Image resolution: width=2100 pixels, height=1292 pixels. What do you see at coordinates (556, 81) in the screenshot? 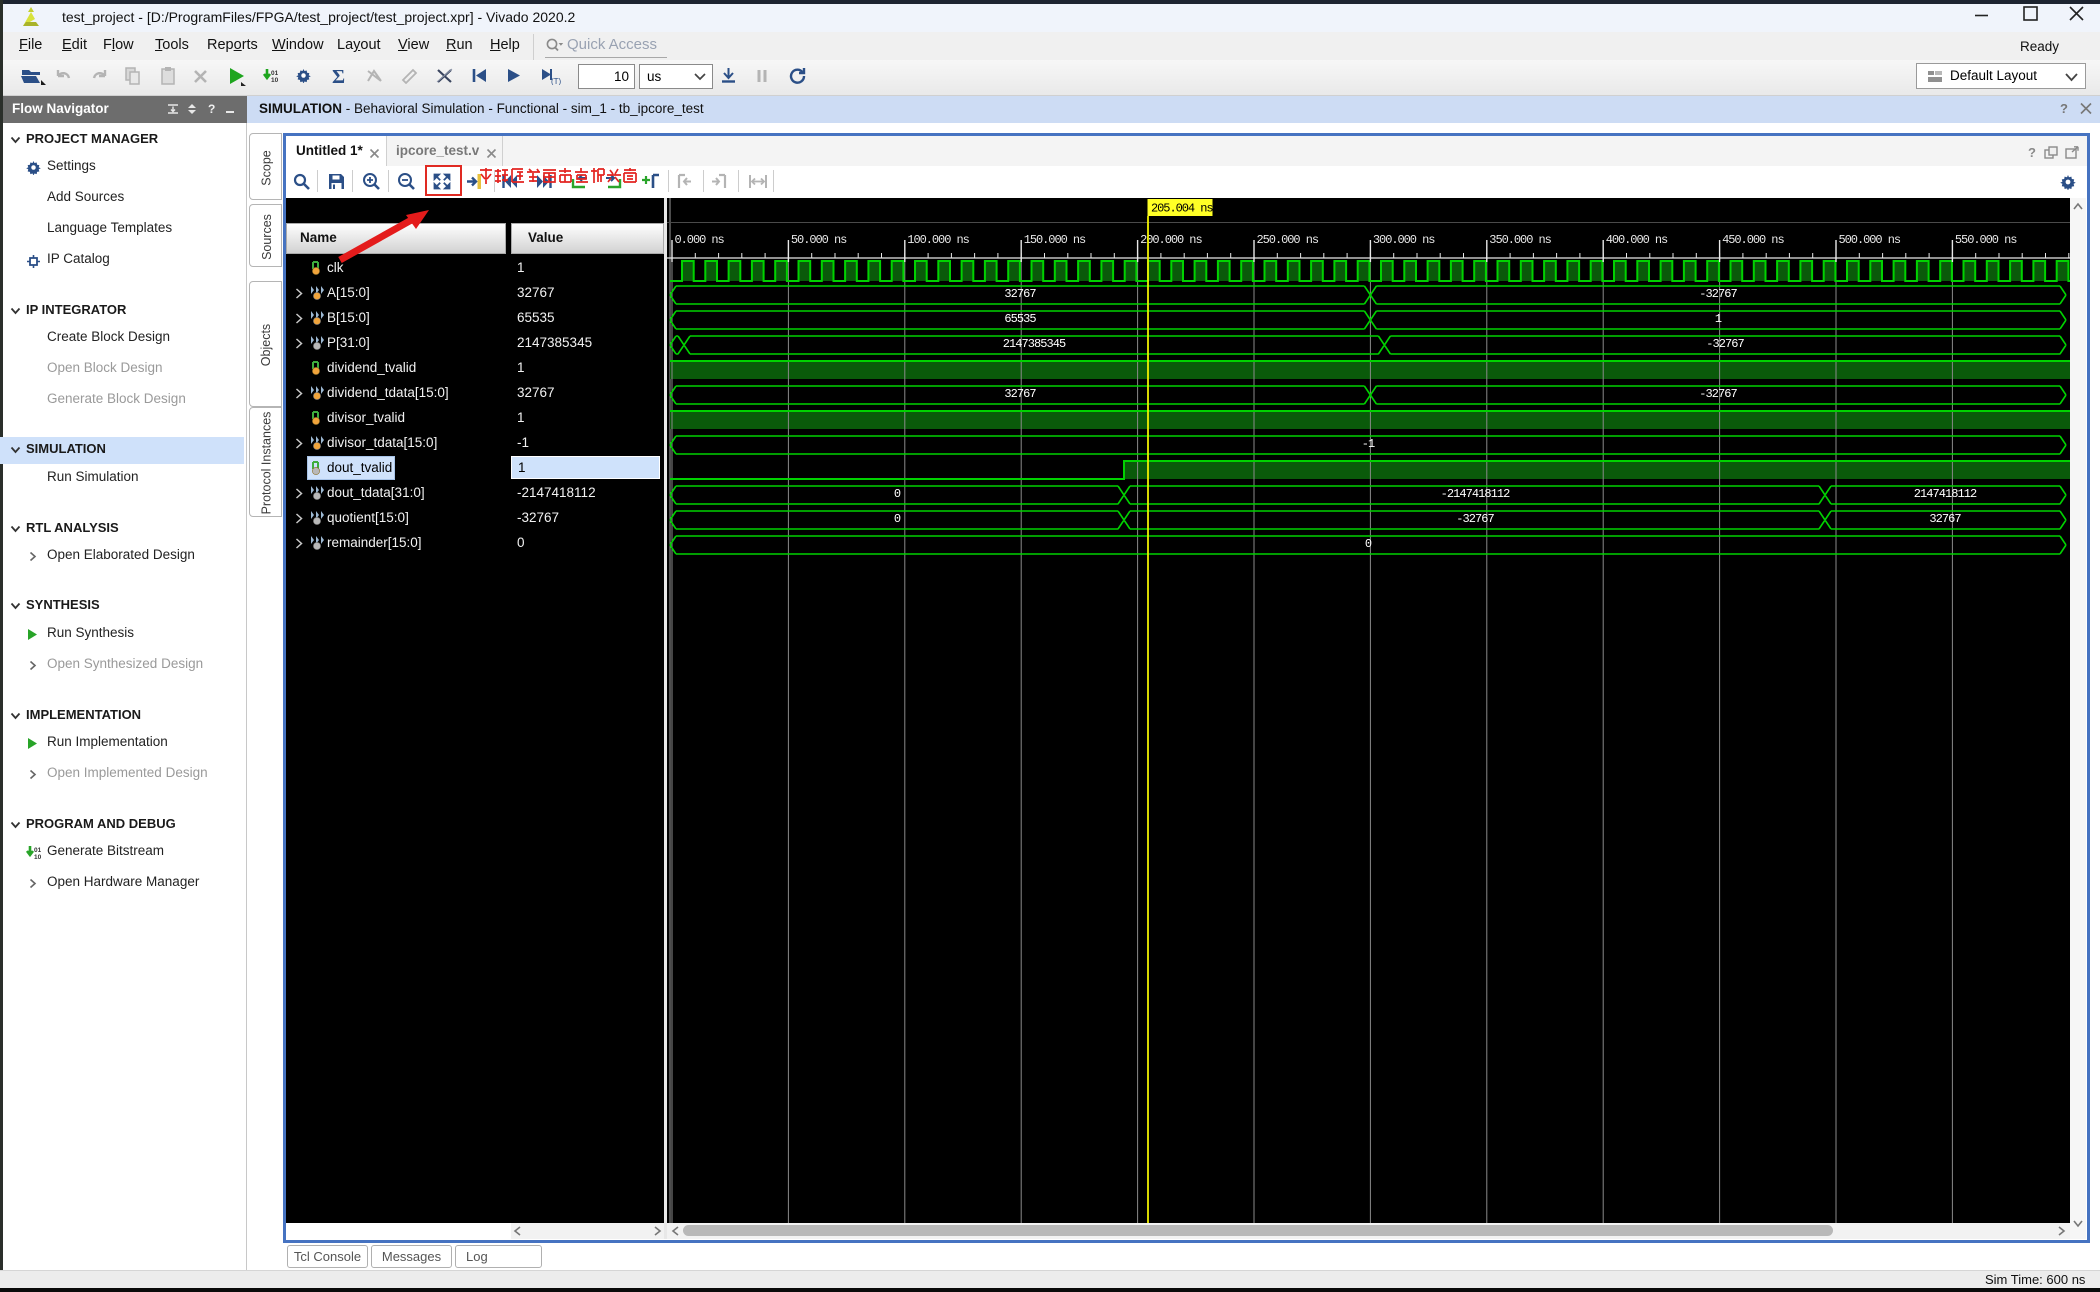
I see `svg-text: (T)` at bounding box center [556, 81].